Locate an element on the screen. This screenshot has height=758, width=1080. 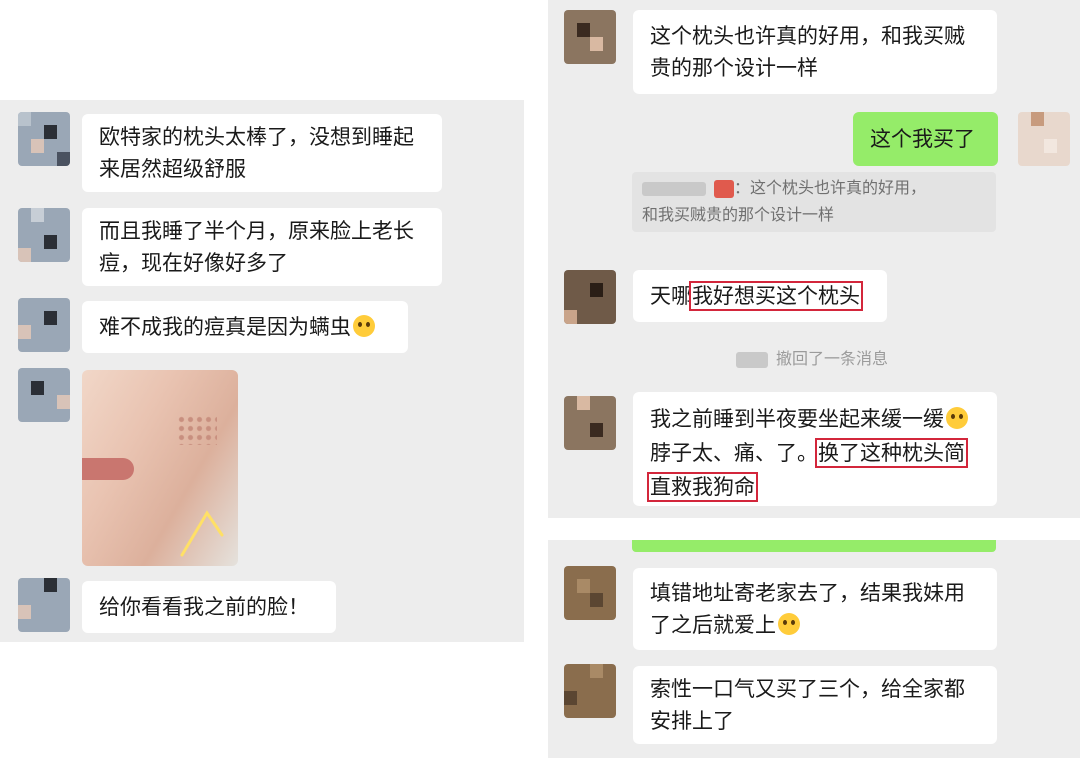
lips-shape is located at coordinates (108, 469).